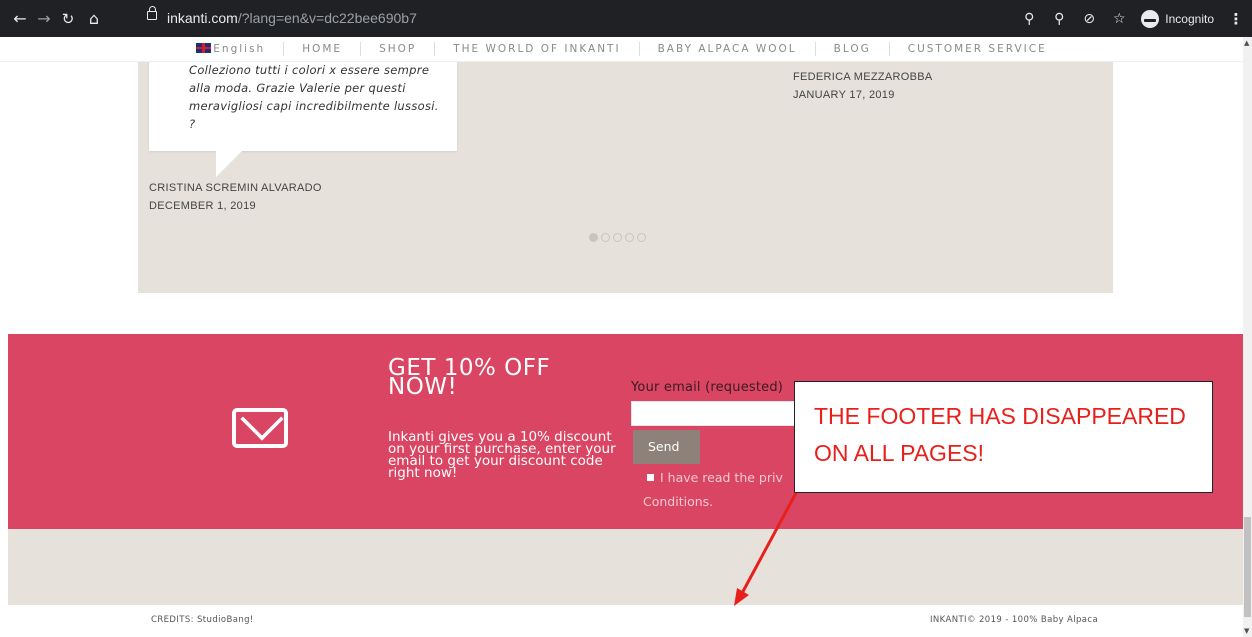 This screenshot has height=637, width=1252. What do you see at coordinates (741, 597) in the screenshot?
I see `arrow-head` at bounding box center [741, 597].